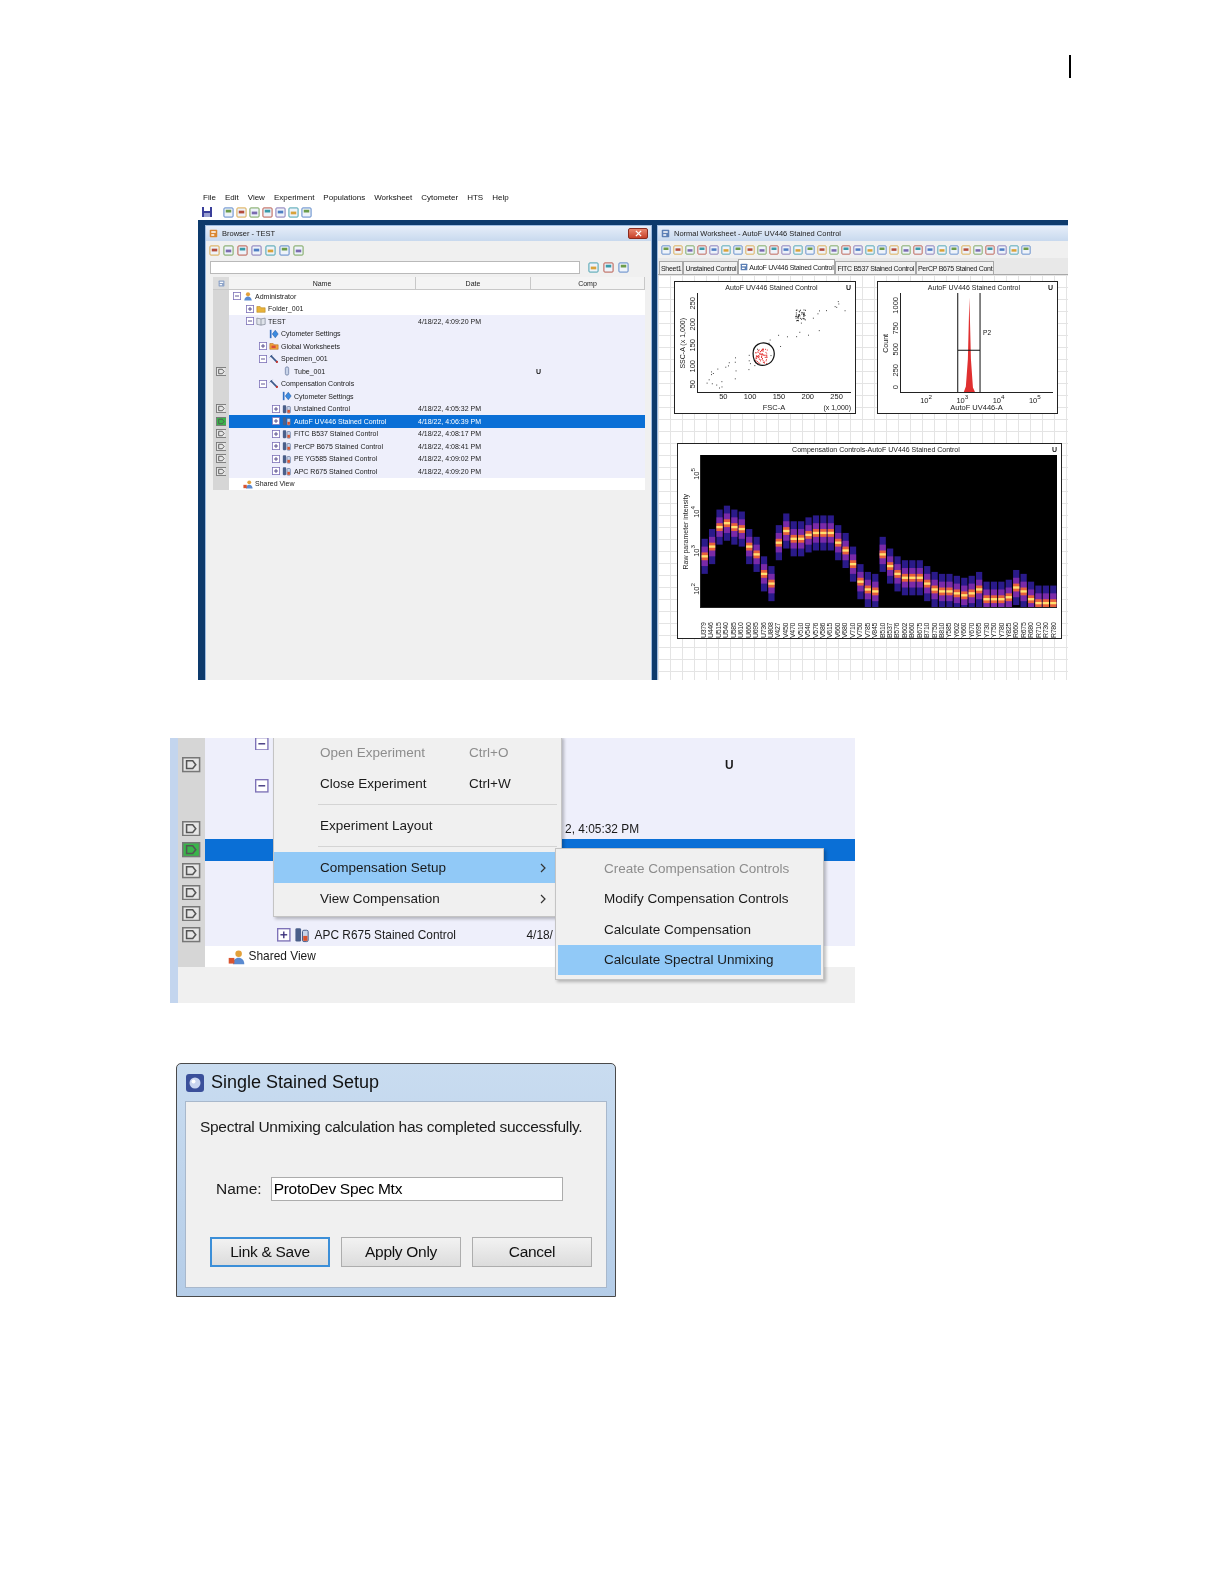 The height and width of the screenshot is (1584, 1224). Describe the element at coordinates (239, 1189) in the screenshot. I see `field-label: Name:` at that location.